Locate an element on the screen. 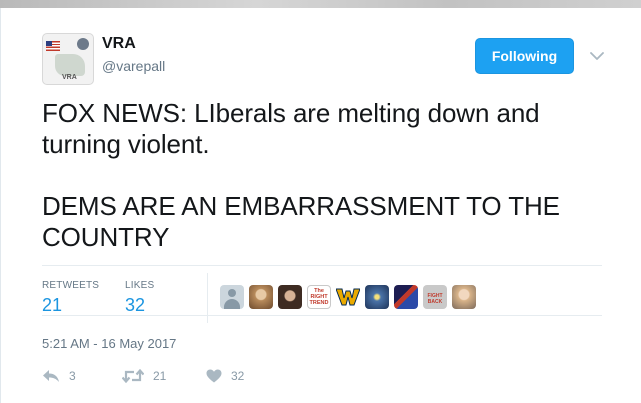  retweet-icon is located at coordinates (133, 376).